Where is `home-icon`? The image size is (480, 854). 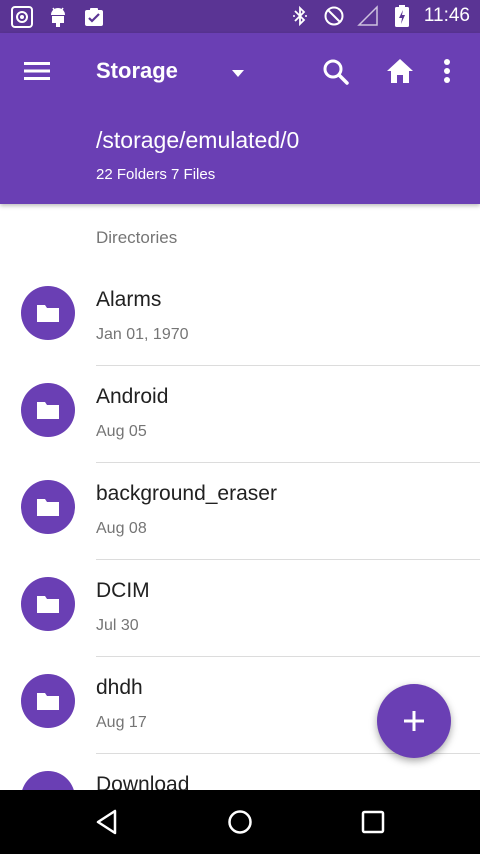 home-icon is located at coordinates (400, 71).